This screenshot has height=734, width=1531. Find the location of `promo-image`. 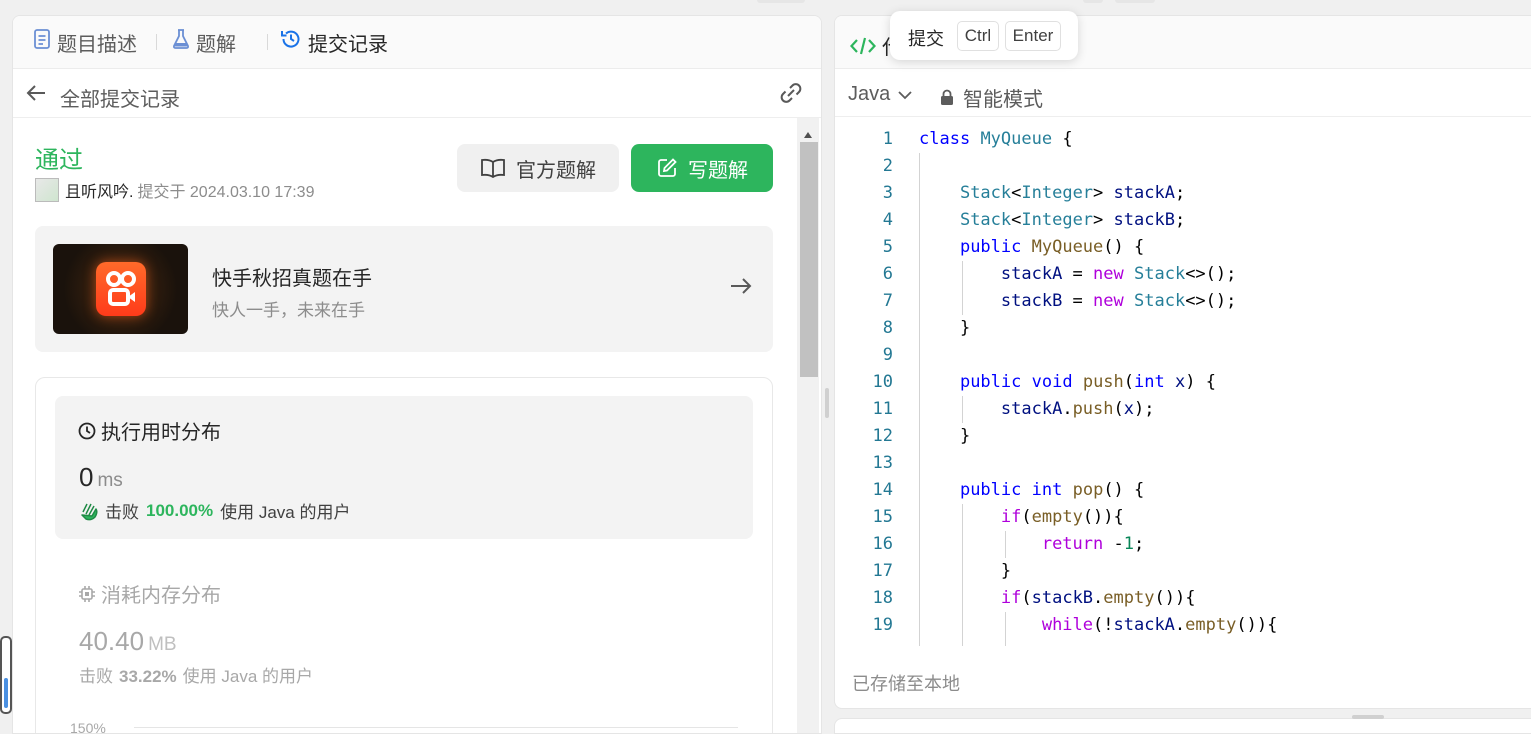

promo-image is located at coordinates (120, 289).